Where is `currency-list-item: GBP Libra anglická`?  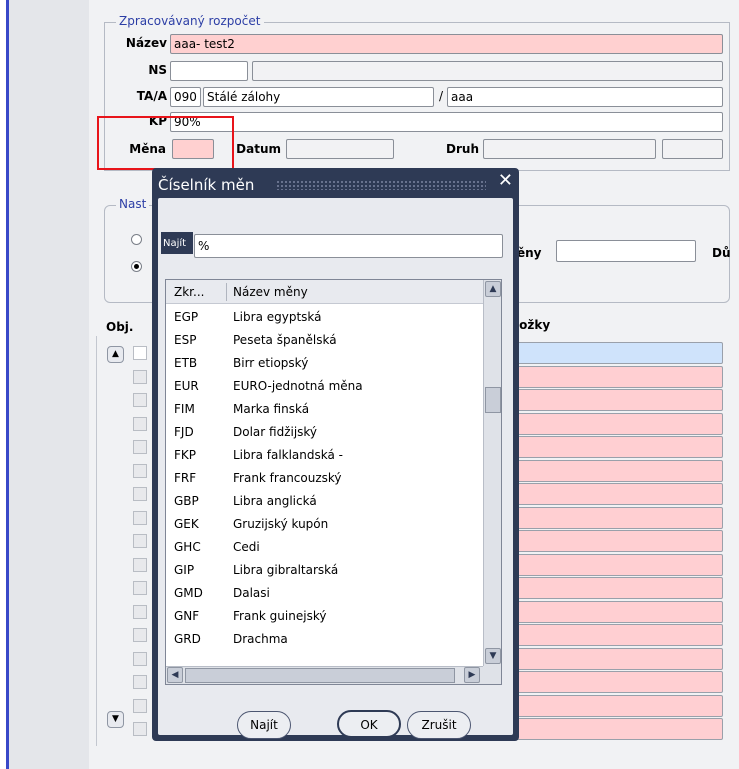
currency-list-item: GBP Libra anglická is located at coordinates (325, 501).